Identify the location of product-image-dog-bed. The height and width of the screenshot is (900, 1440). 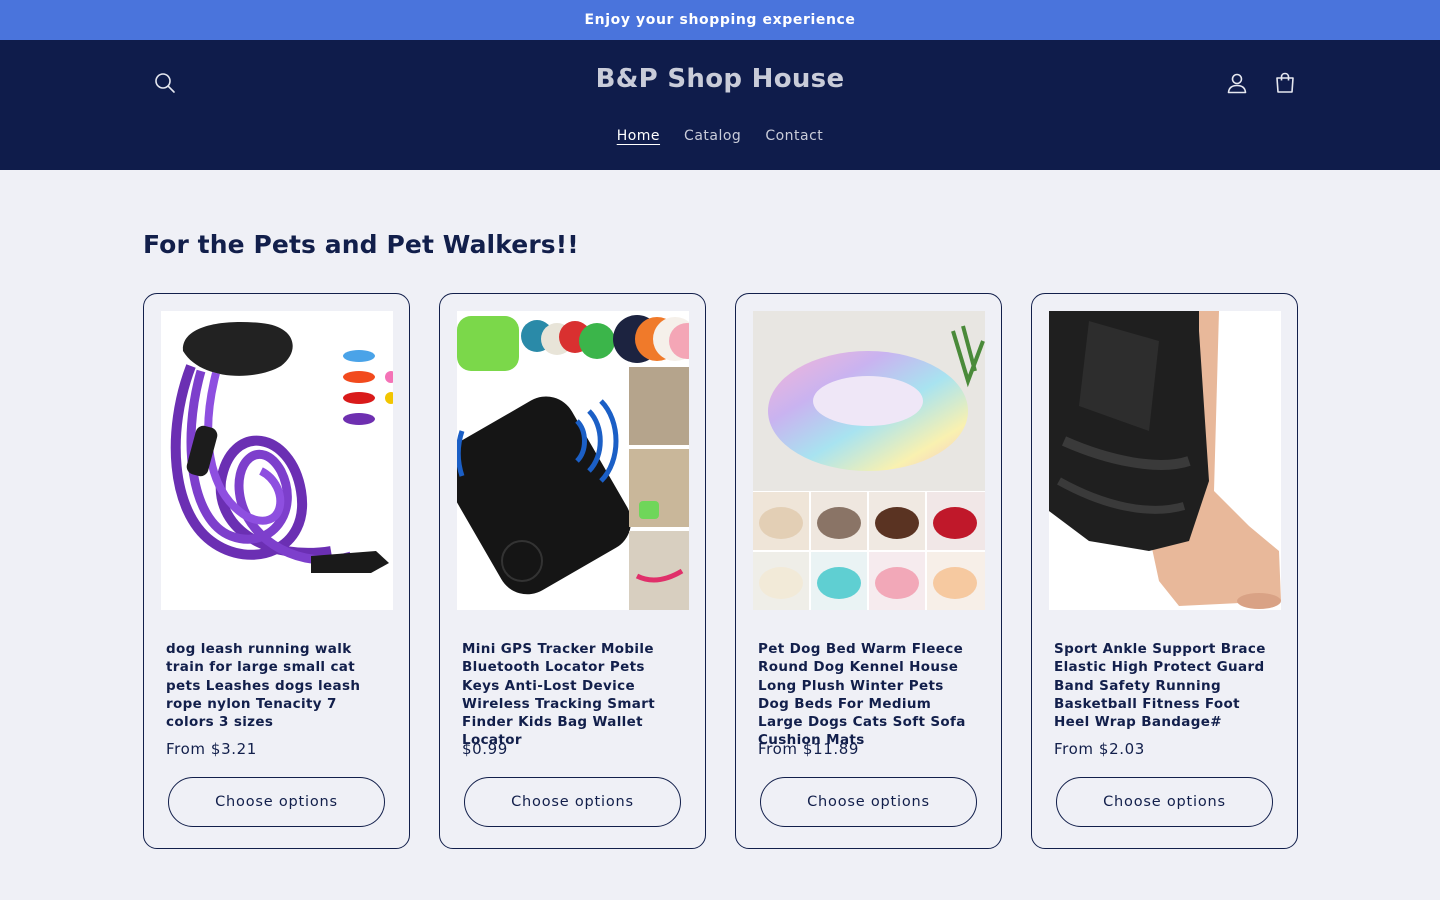
(869, 460).